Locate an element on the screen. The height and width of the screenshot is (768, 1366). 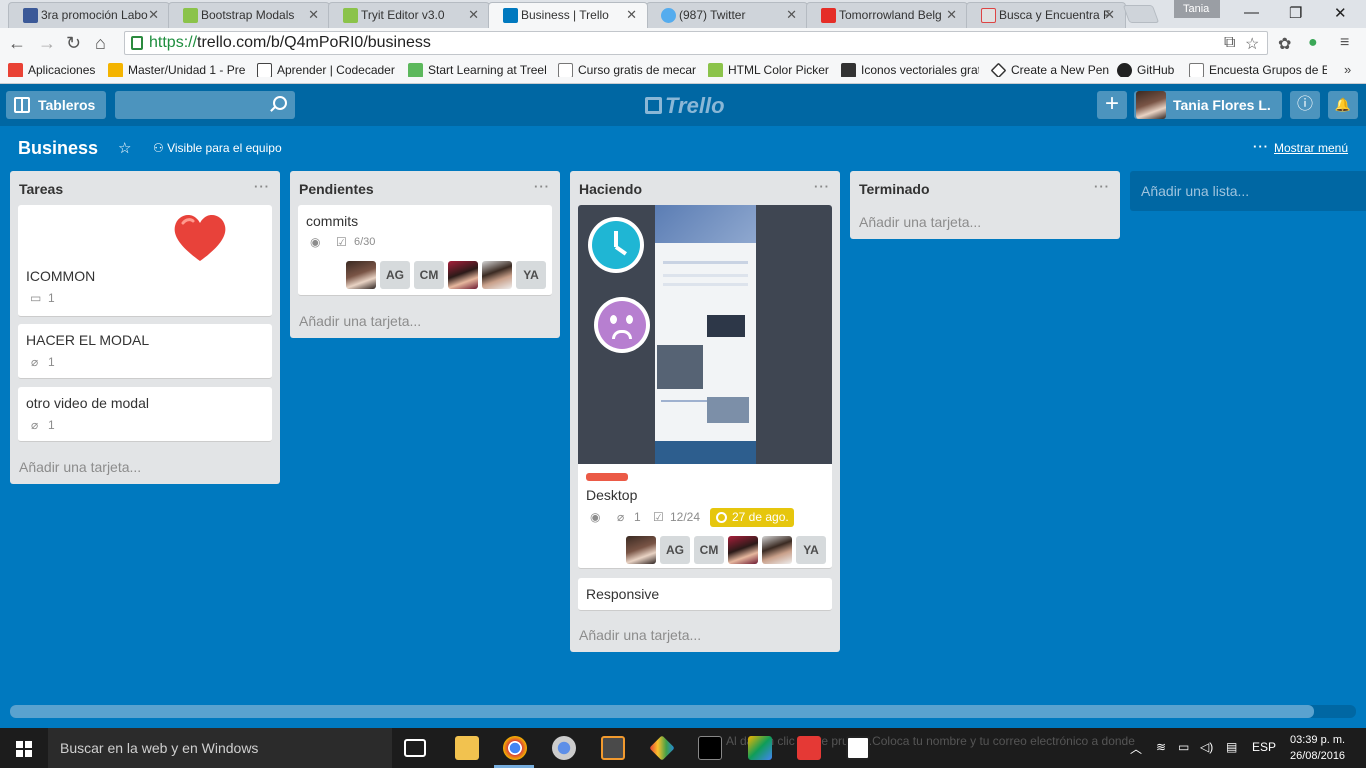
grammarly-icon: ● is located at coordinates (1313, 43).